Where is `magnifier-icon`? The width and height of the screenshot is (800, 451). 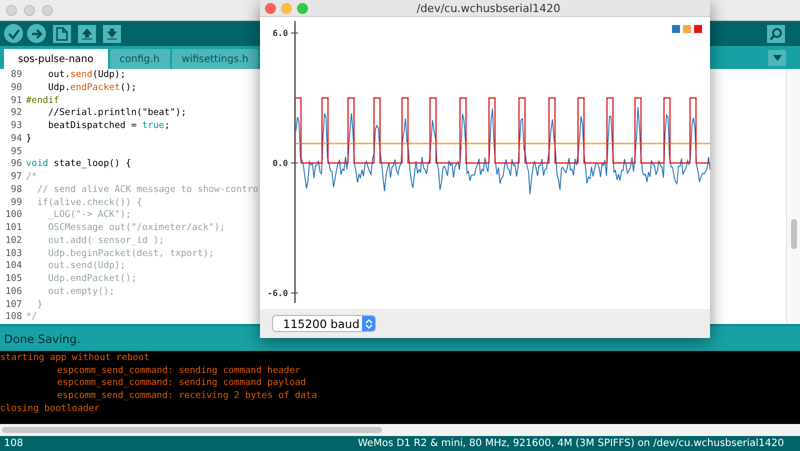
magnifier-icon is located at coordinates (776, 33).